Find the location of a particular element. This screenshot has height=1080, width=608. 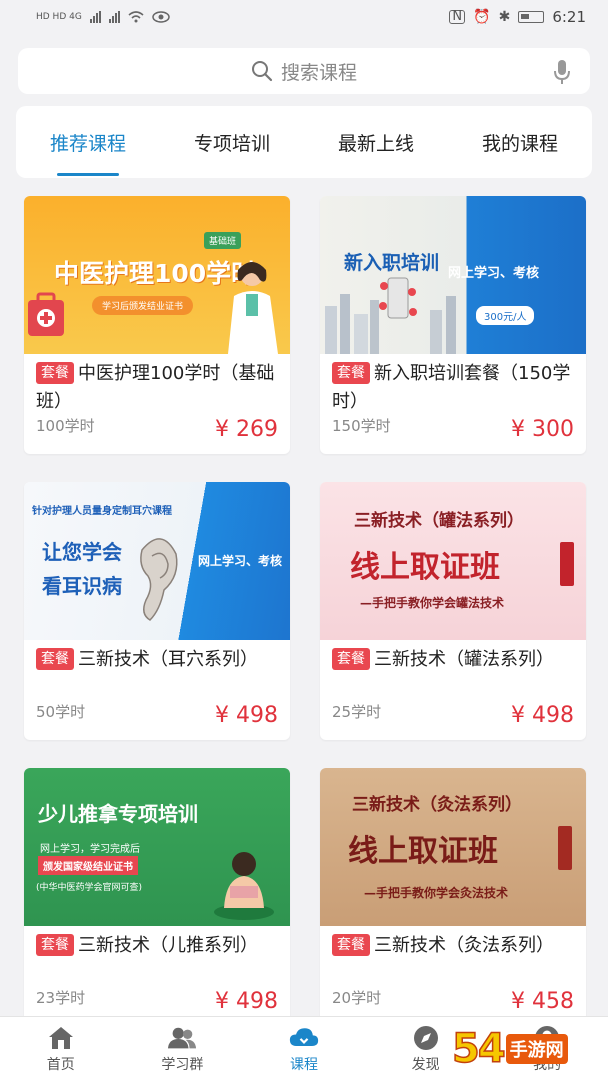

nav-home-label: 首页 is located at coordinates (60, 1064).